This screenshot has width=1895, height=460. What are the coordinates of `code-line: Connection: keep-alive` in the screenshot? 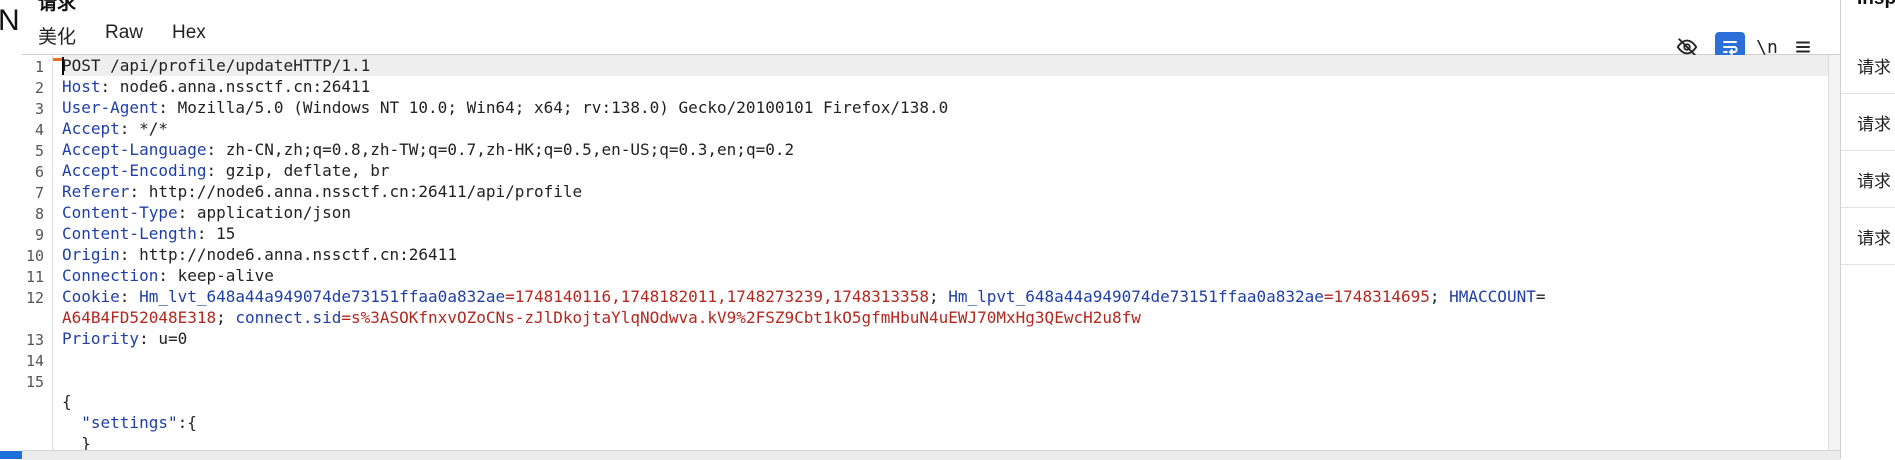 It's located at (168, 275).